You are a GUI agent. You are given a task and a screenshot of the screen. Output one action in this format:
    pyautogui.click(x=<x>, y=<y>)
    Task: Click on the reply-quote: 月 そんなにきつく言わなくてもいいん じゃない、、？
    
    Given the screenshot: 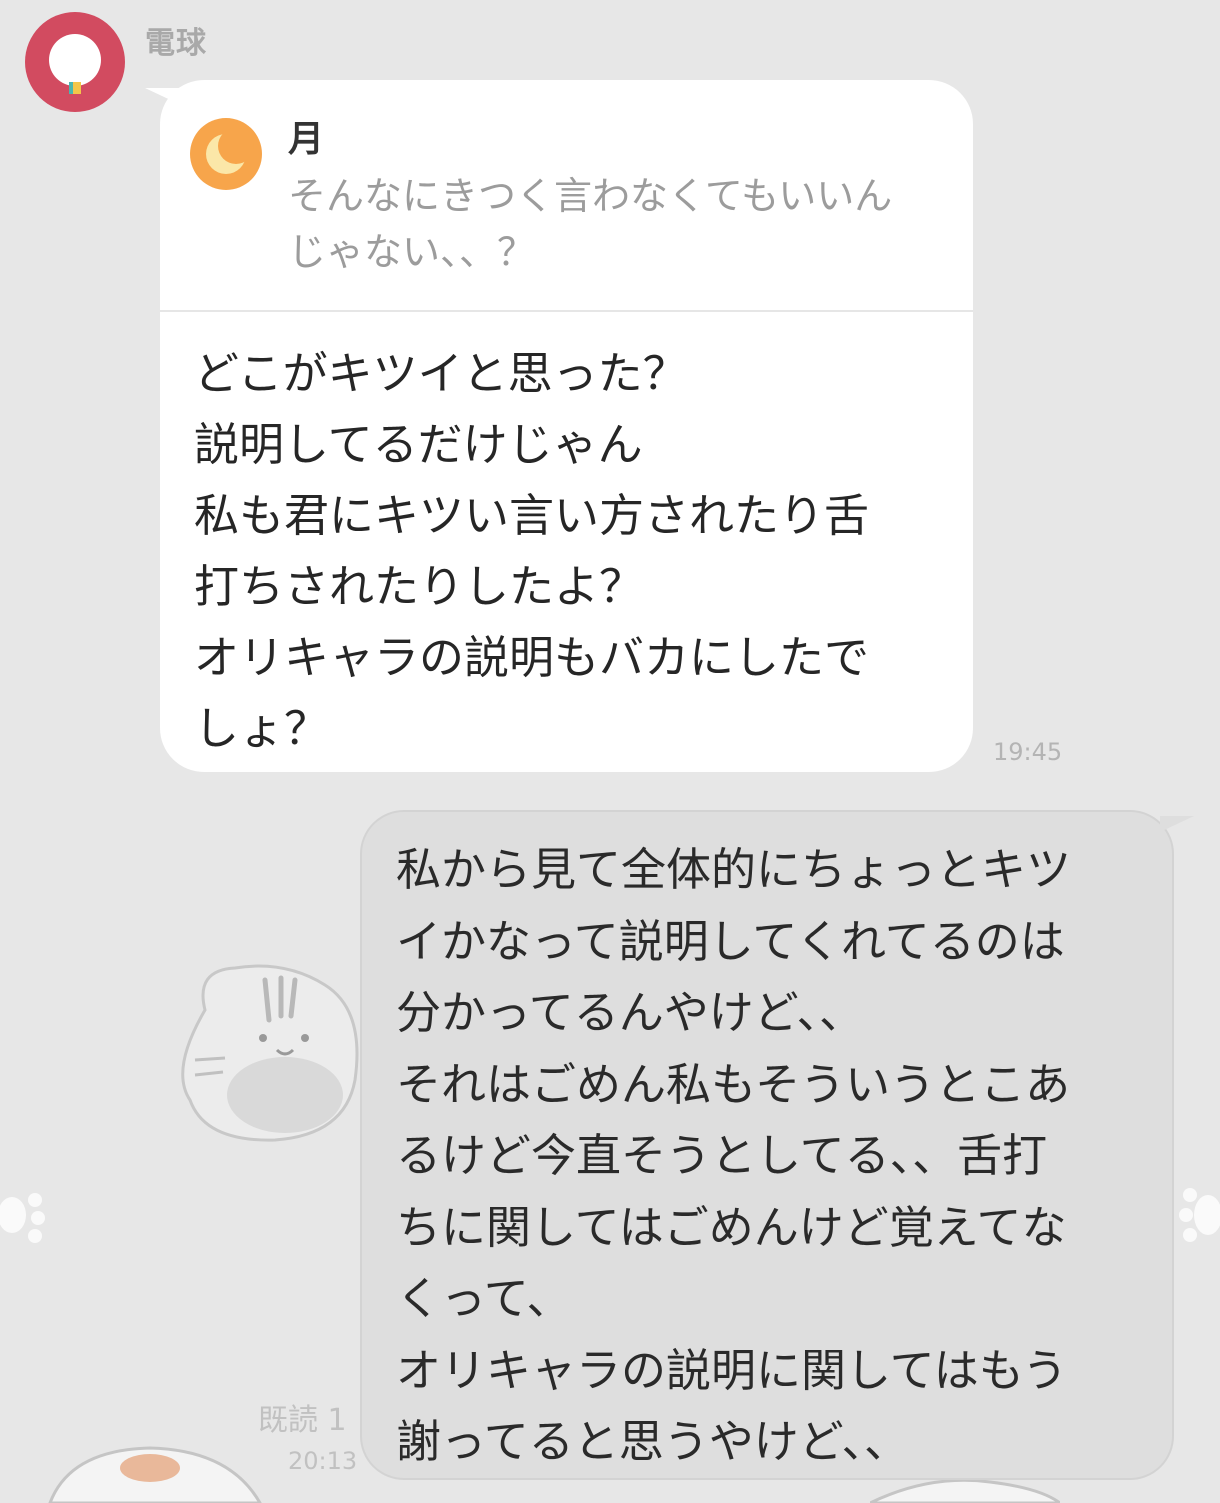 What is the action you would take?
    pyautogui.click(x=566, y=196)
    